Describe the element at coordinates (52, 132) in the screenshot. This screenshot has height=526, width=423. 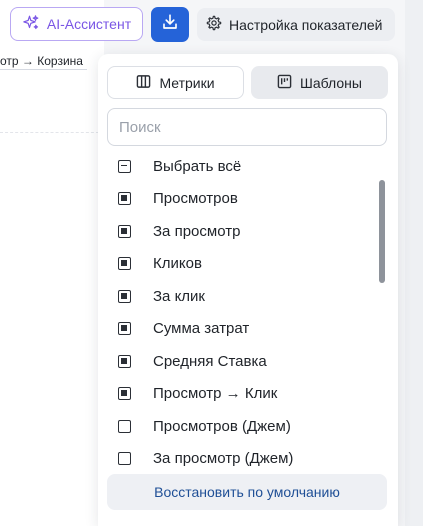
I see `row-divider` at that location.